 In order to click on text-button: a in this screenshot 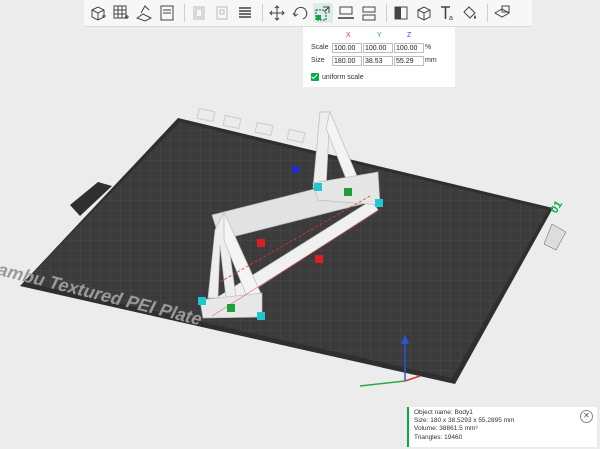, I will do `click(447, 13)`.